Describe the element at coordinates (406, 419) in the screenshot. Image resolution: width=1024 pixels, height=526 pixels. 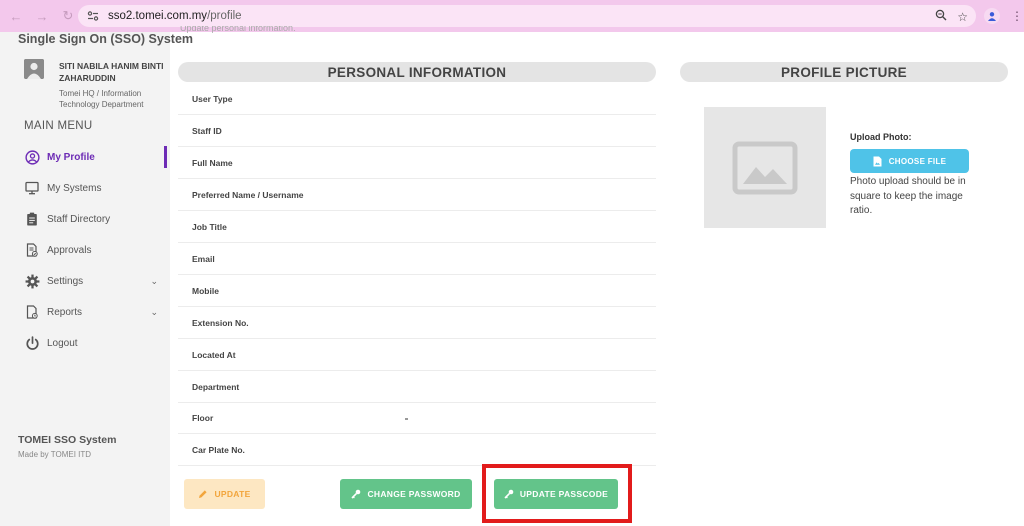
I see `field-value-mark` at that location.